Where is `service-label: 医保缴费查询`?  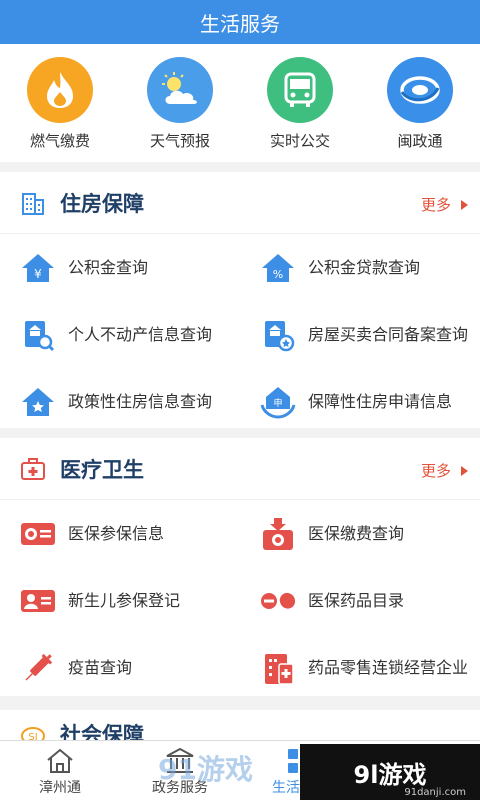 service-label: 医保缴费查询 is located at coordinates (356, 533).